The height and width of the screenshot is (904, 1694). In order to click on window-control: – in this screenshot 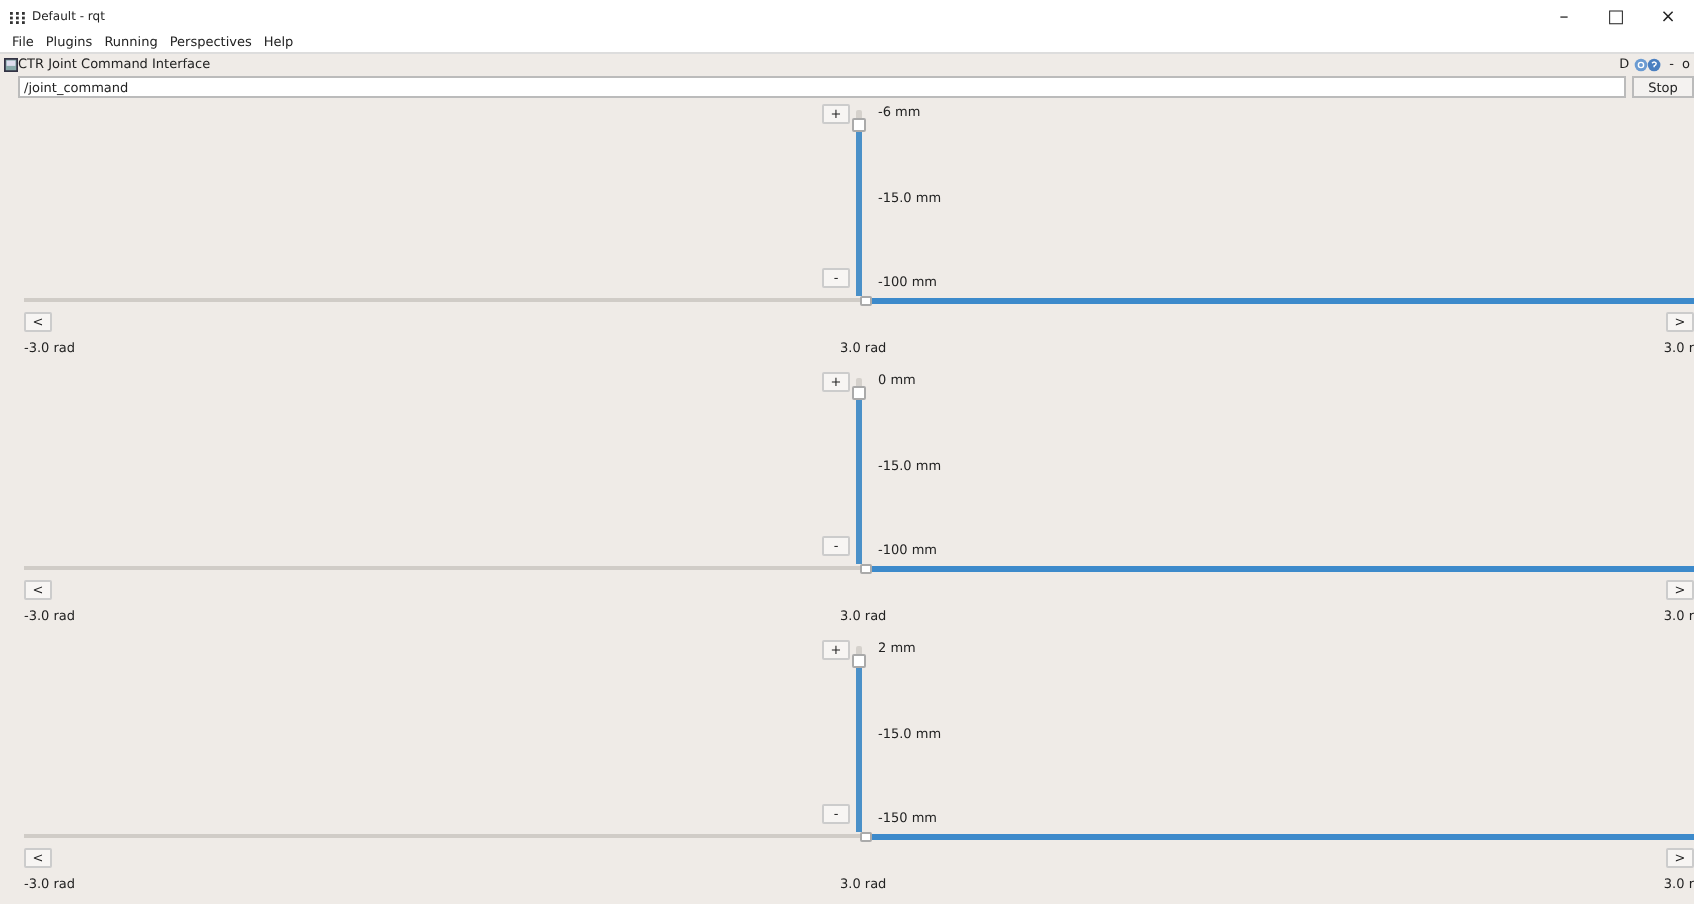, I will do `click(1564, 17)`.